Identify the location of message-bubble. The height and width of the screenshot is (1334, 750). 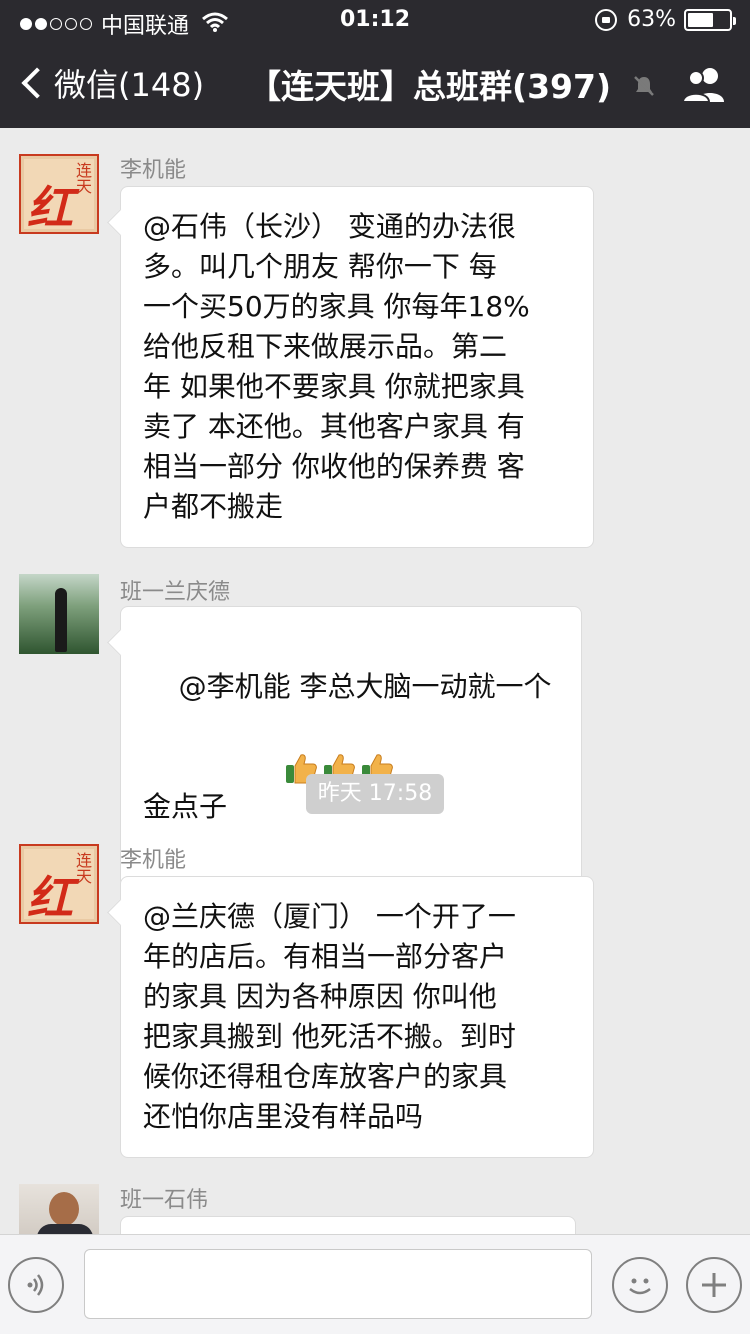
(348, 1225).